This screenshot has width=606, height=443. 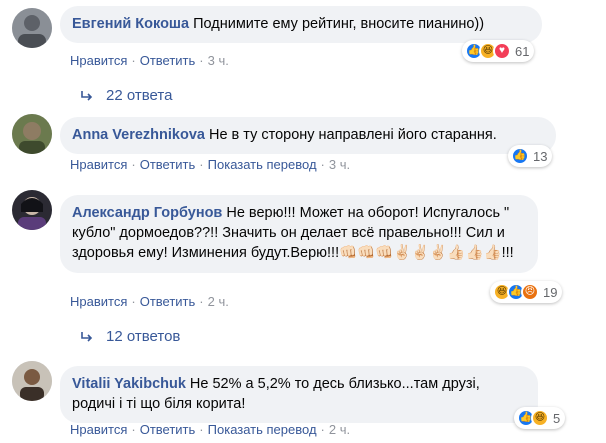 I want to click on like-reaction-icon: 👍, so click(x=520, y=156).